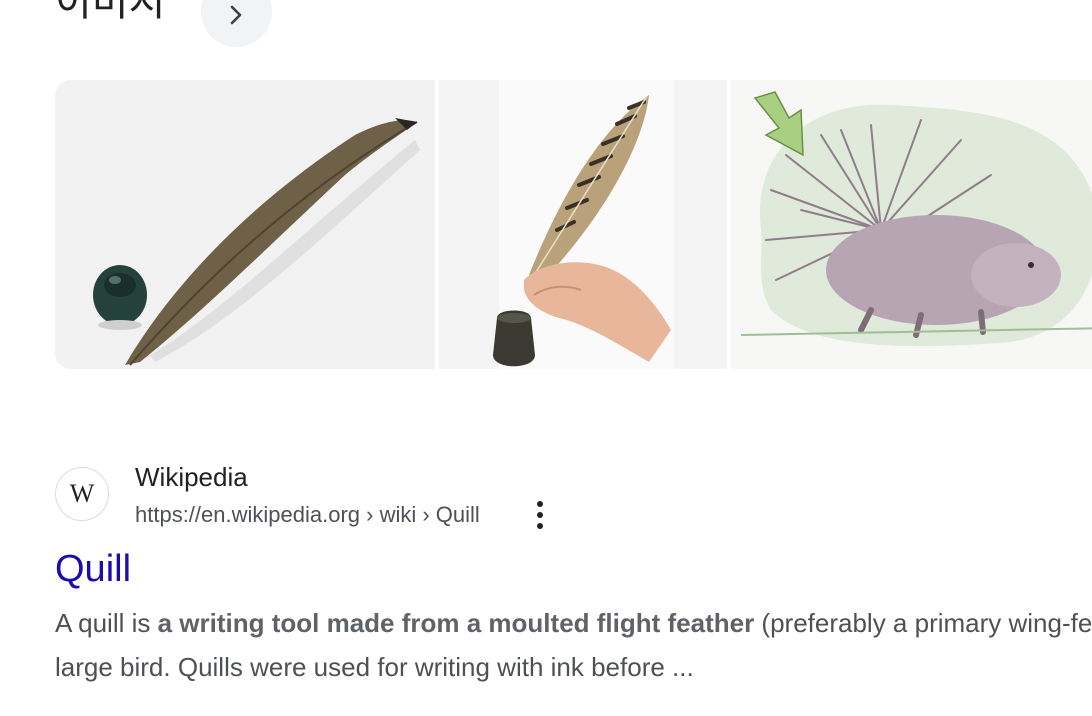 The image size is (1092, 716). Describe the element at coordinates (110, 12) in the screenshot. I see `images-section-heading: 이미지` at that location.